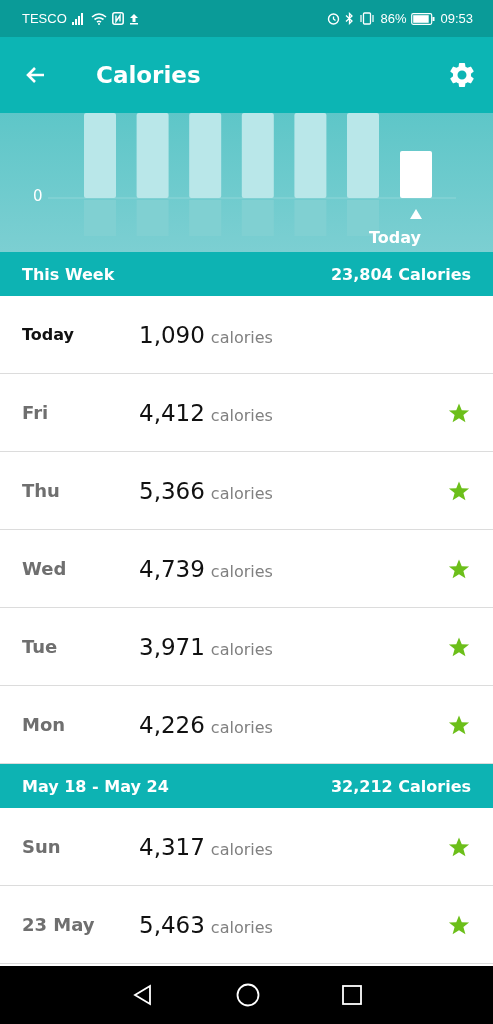 The width and height of the screenshot is (493, 1024). What do you see at coordinates (350, 18) in the screenshot?
I see `bluetooth-icon` at bounding box center [350, 18].